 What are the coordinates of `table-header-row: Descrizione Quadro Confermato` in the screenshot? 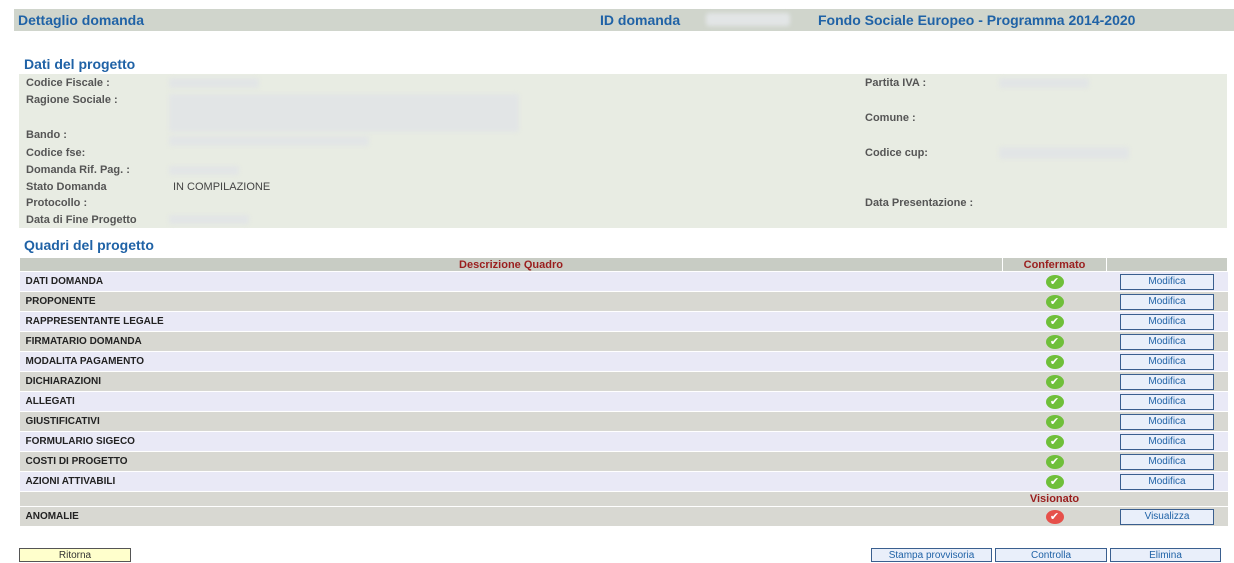 It's located at (623, 264).